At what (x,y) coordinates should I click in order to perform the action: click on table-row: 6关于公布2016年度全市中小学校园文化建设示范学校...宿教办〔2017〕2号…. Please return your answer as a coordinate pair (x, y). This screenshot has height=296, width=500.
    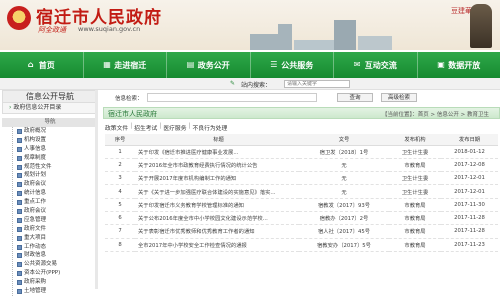
    Looking at the image, I should click on (301, 217).